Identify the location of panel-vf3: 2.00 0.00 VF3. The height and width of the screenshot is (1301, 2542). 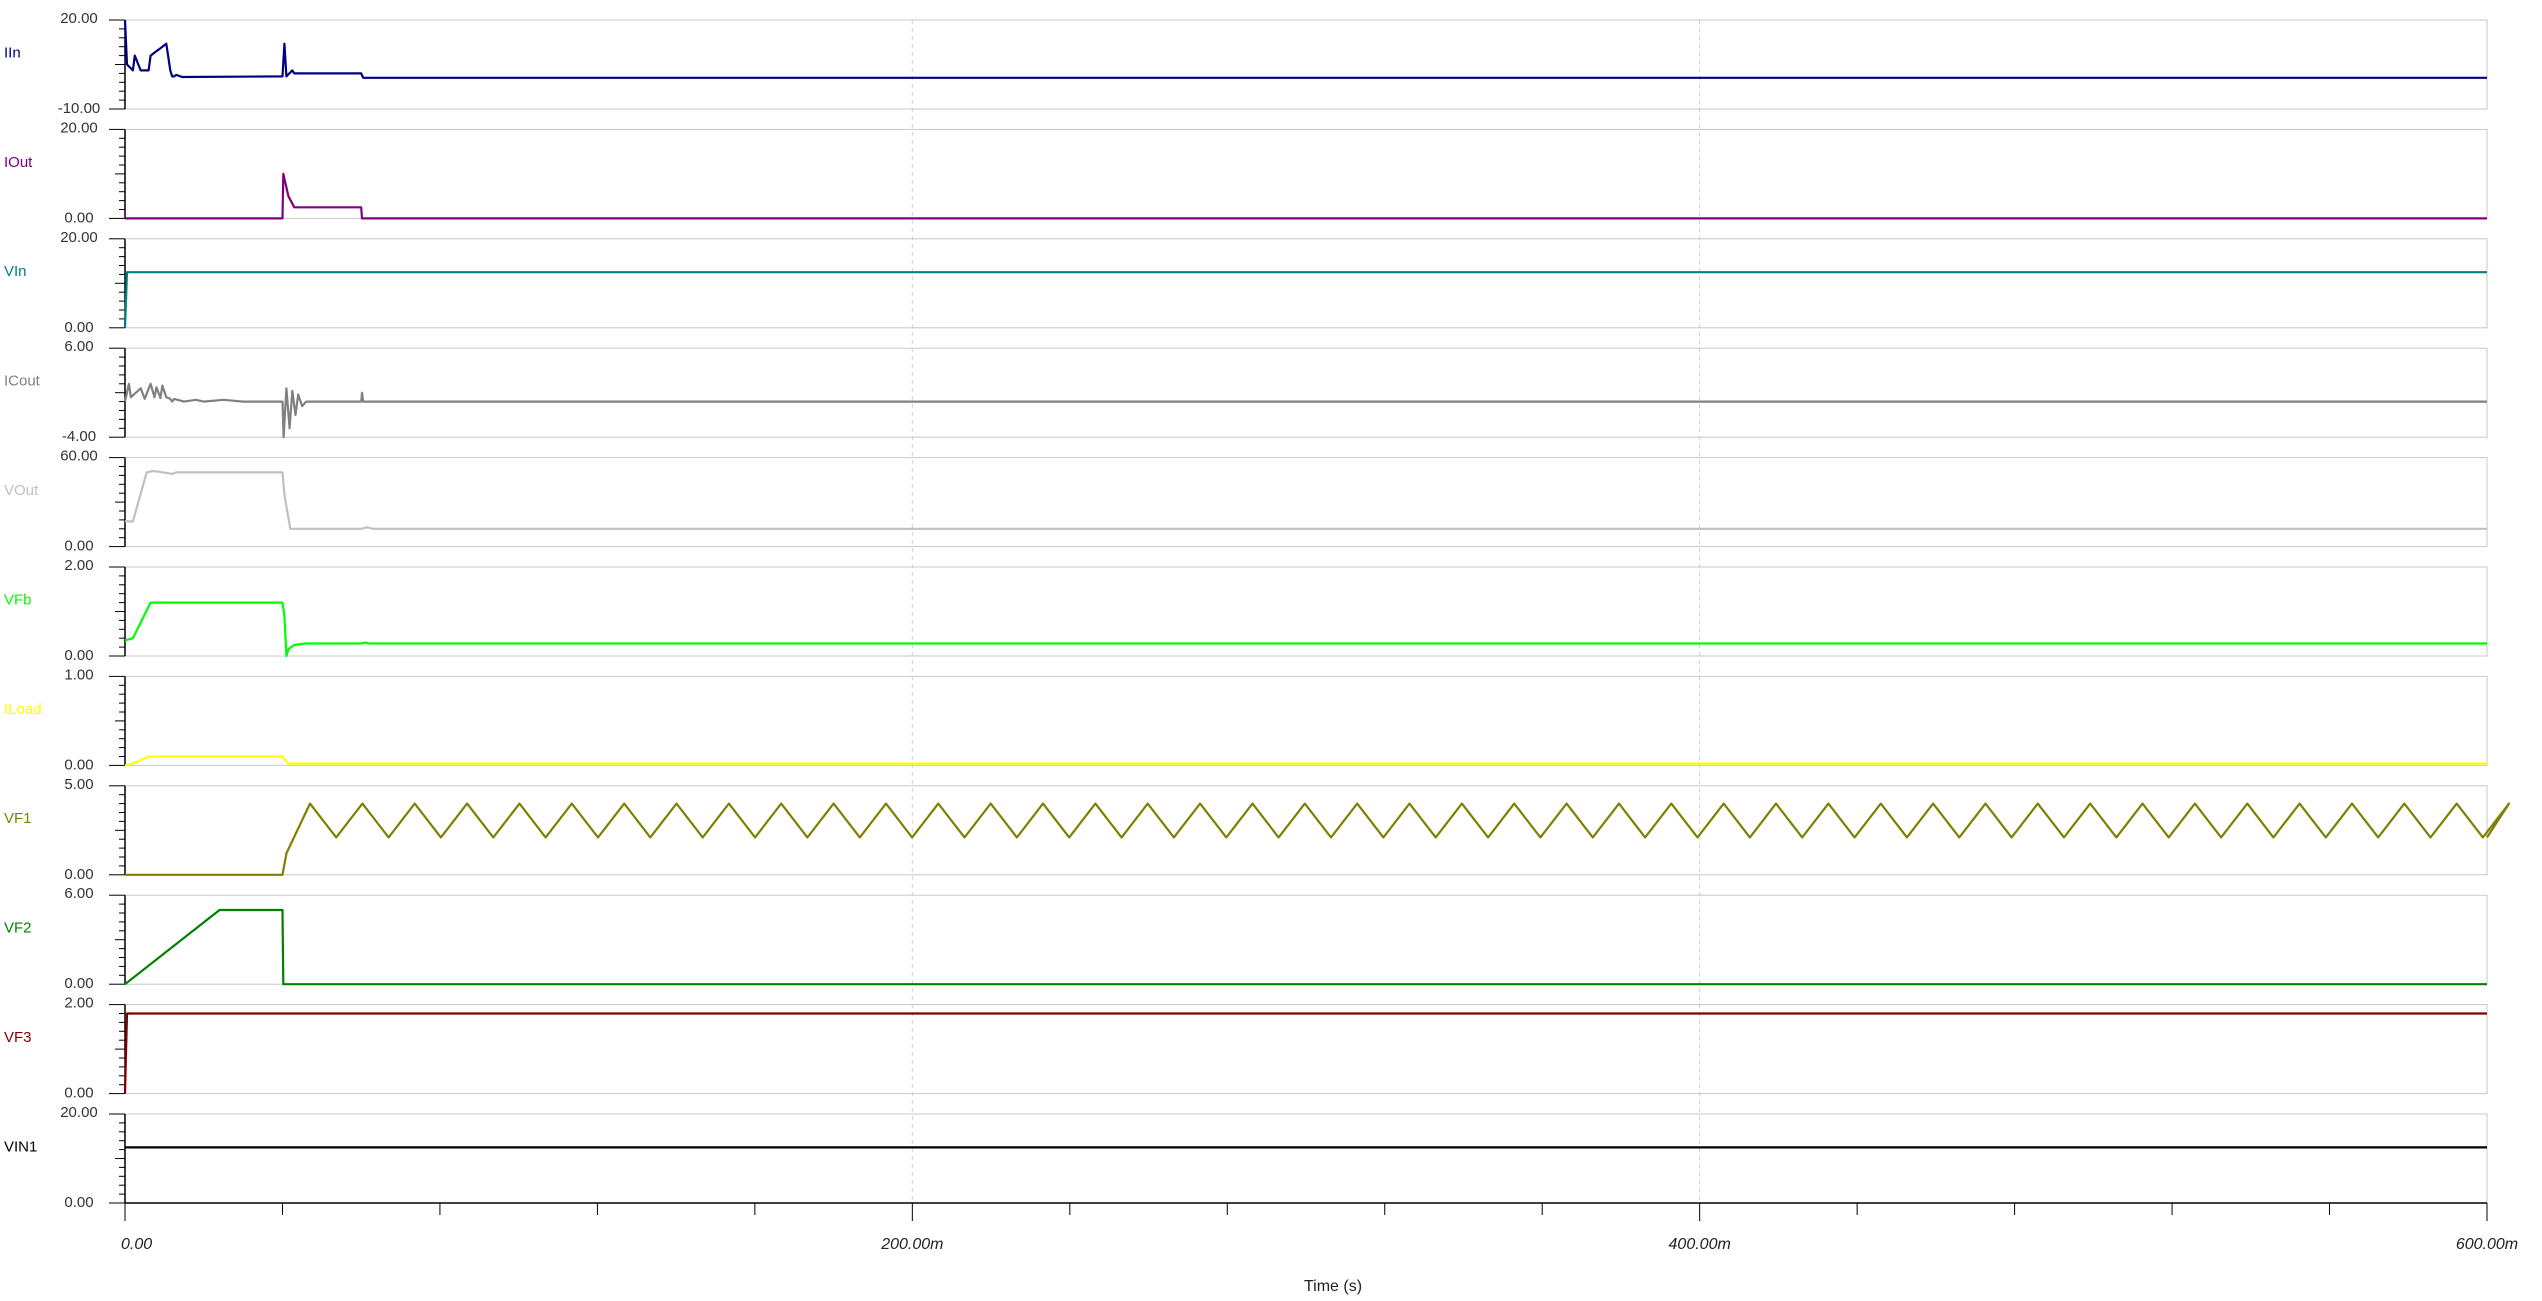
(1246, 1048).